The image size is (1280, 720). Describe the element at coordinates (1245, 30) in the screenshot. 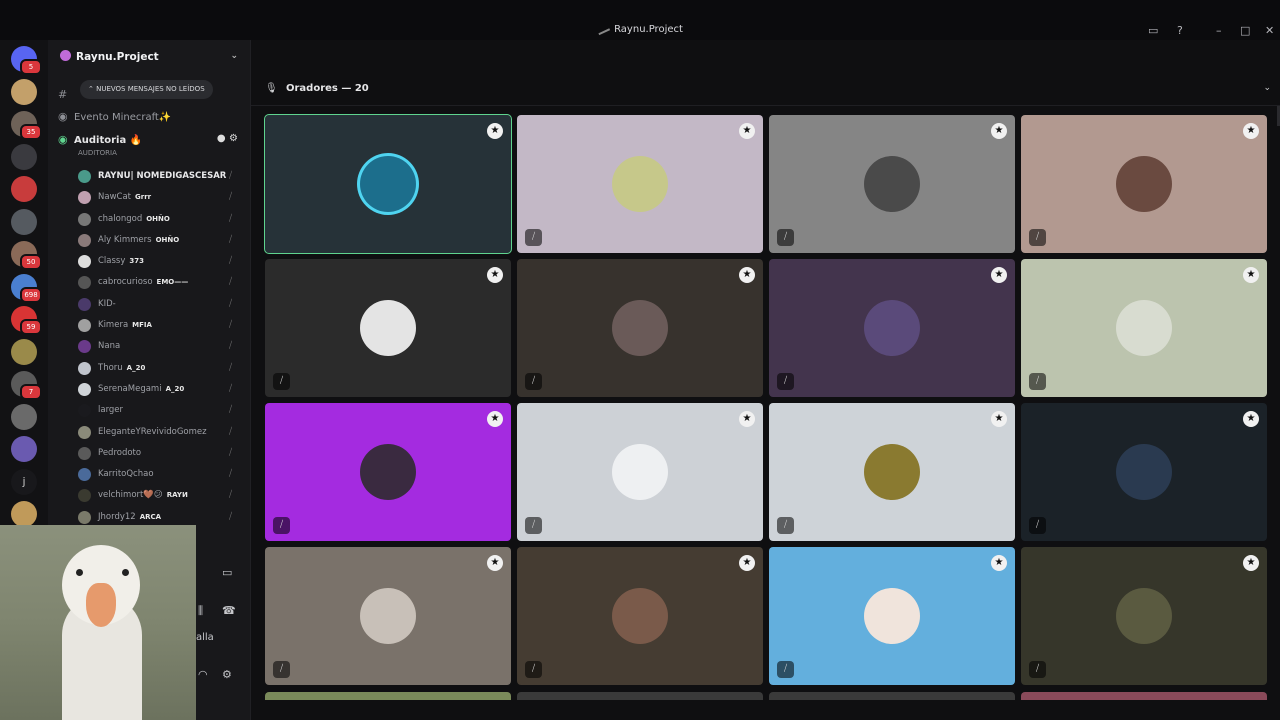

I see `maximize-button: □` at that location.